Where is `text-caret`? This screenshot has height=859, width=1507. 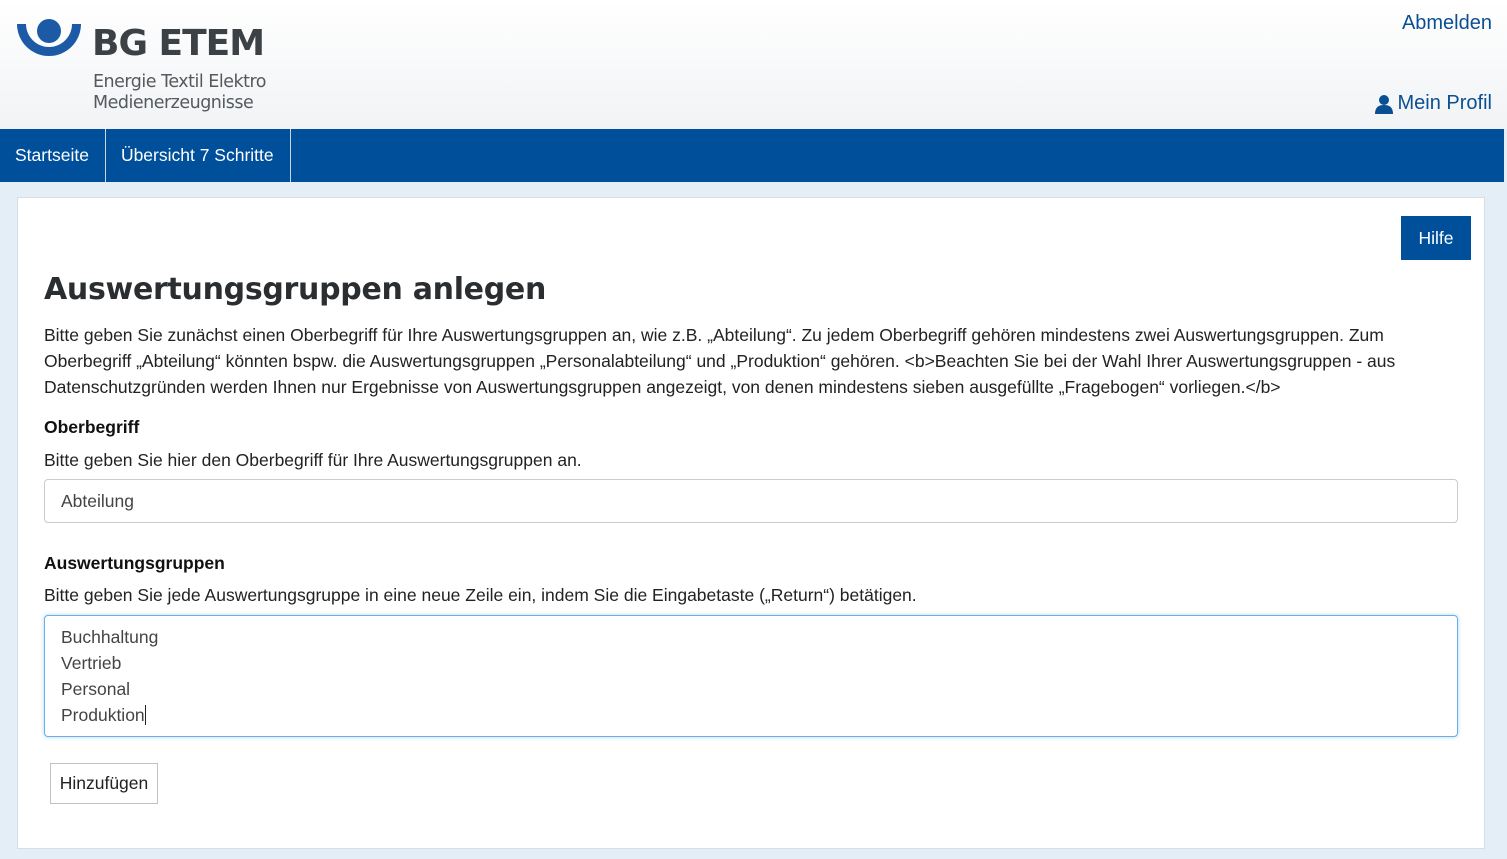
text-caret is located at coordinates (145, 715).